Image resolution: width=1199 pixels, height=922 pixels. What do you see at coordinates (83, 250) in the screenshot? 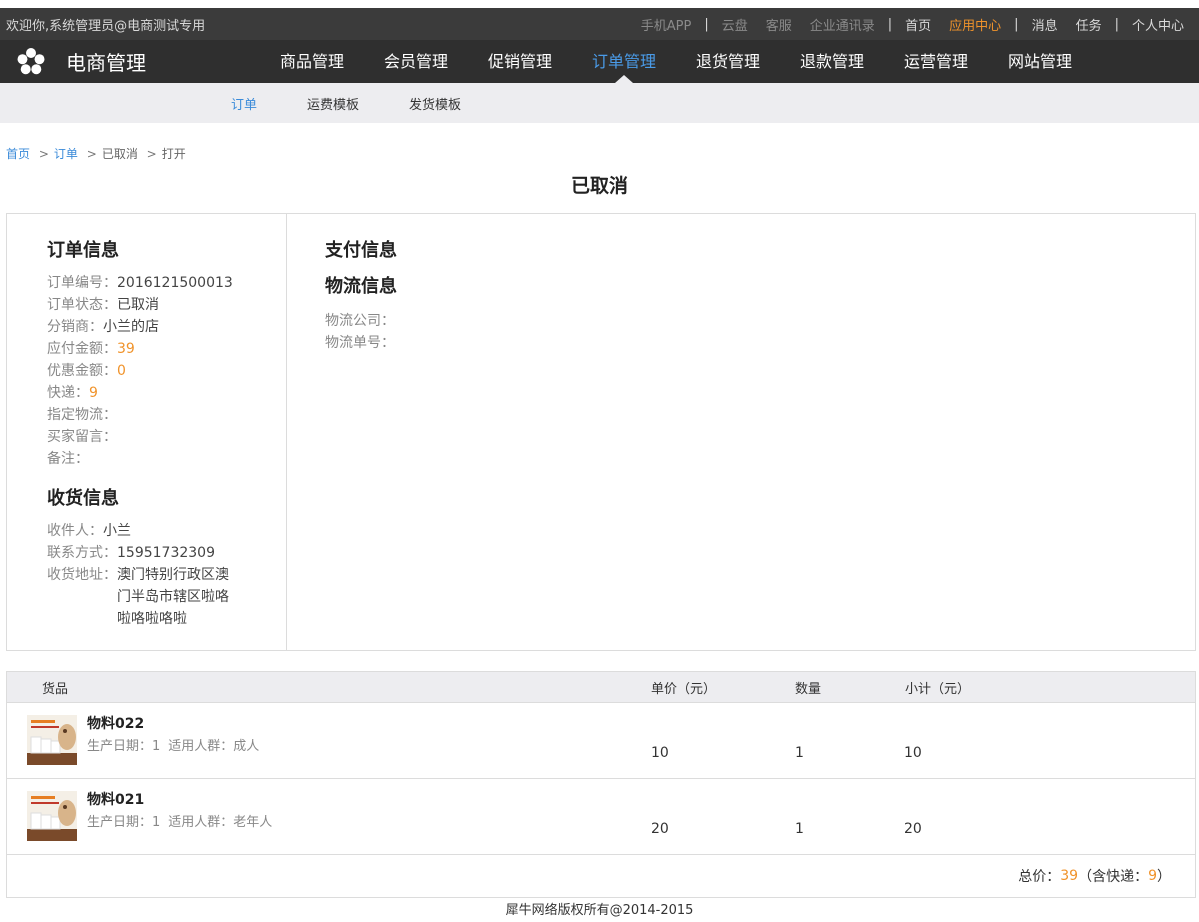
I see `order-info-title: 订单信息` at bounding box center [83, 250].